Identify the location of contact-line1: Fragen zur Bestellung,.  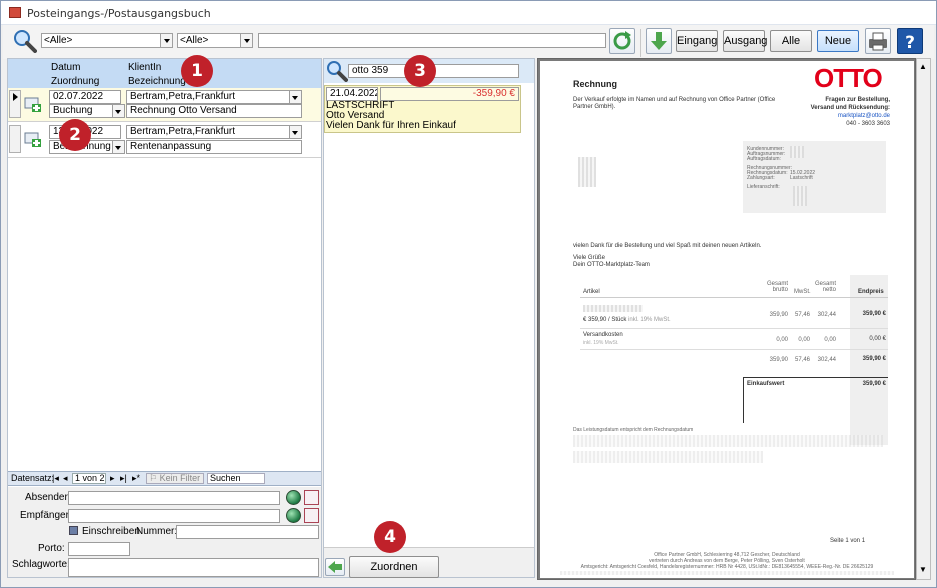
(857, 100).